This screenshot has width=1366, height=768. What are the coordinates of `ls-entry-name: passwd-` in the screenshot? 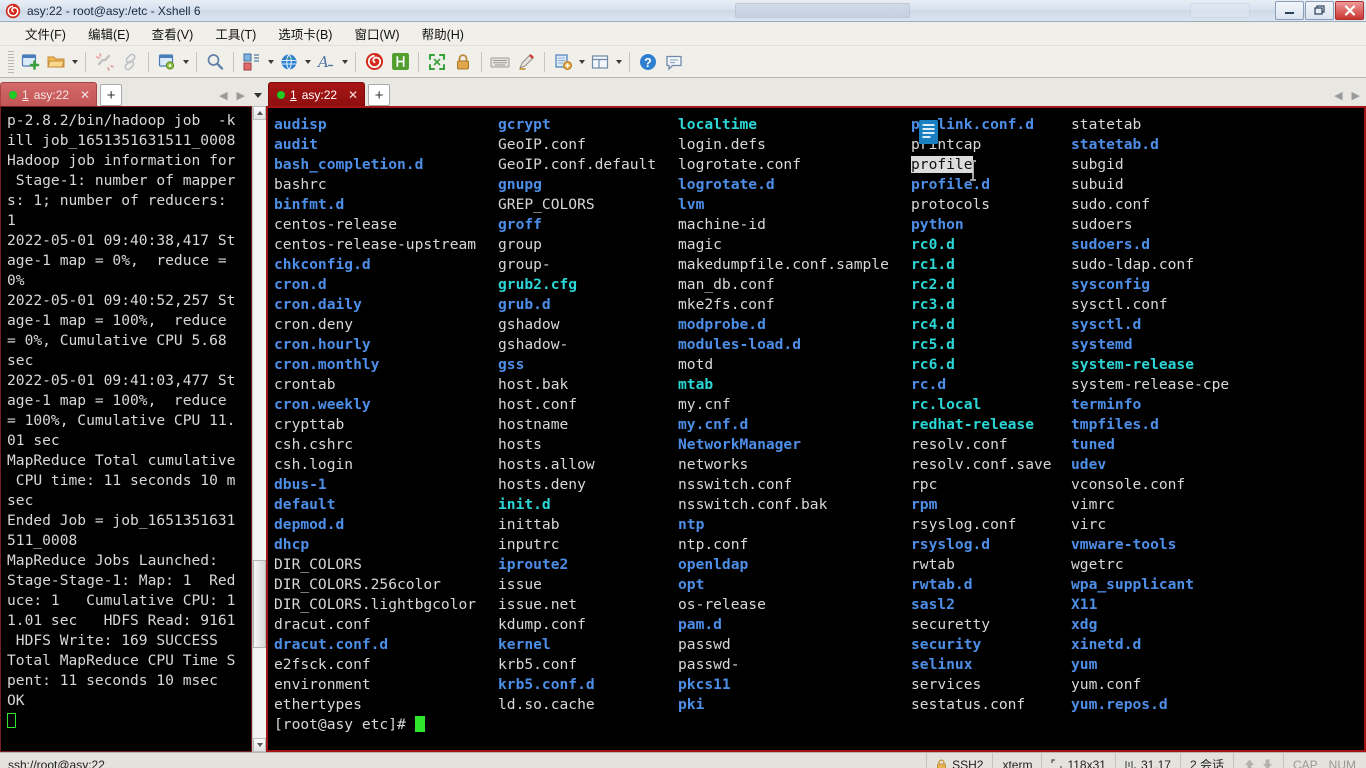 It's located at (709, 664).